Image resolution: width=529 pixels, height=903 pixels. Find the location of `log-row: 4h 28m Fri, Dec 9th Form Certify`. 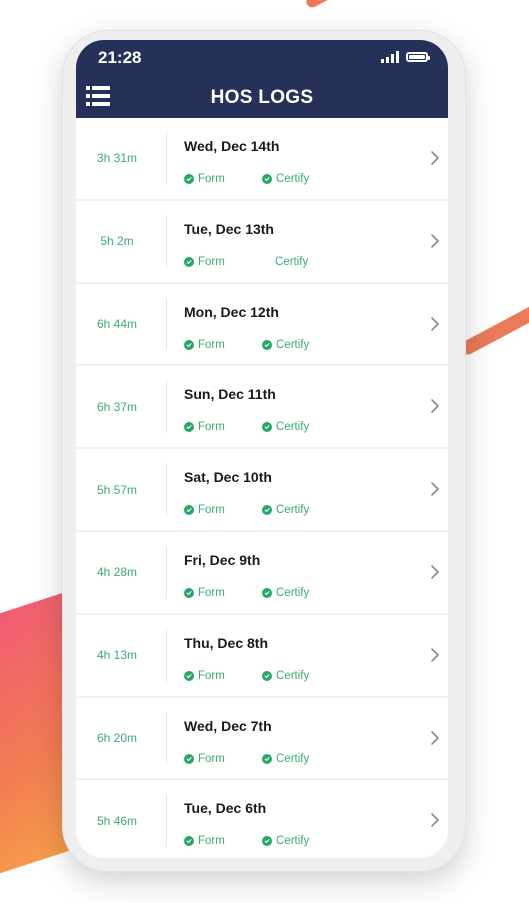

log-row: 4h 28m Fri, Dec 9th Form Certify is located at coordinates (262, 573).